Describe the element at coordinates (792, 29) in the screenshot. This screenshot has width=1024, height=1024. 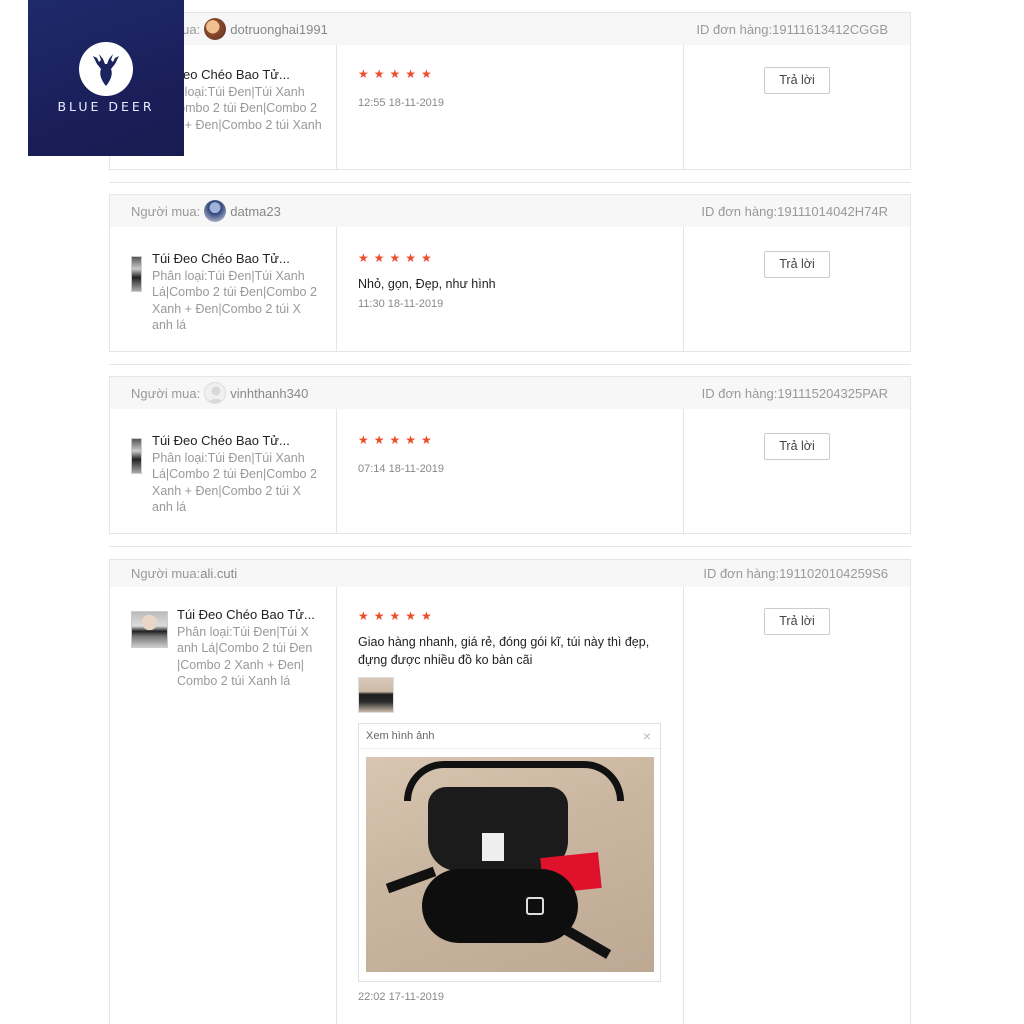
I see `order-id: ID đơn hàng:19111613412CGGB` at that location.